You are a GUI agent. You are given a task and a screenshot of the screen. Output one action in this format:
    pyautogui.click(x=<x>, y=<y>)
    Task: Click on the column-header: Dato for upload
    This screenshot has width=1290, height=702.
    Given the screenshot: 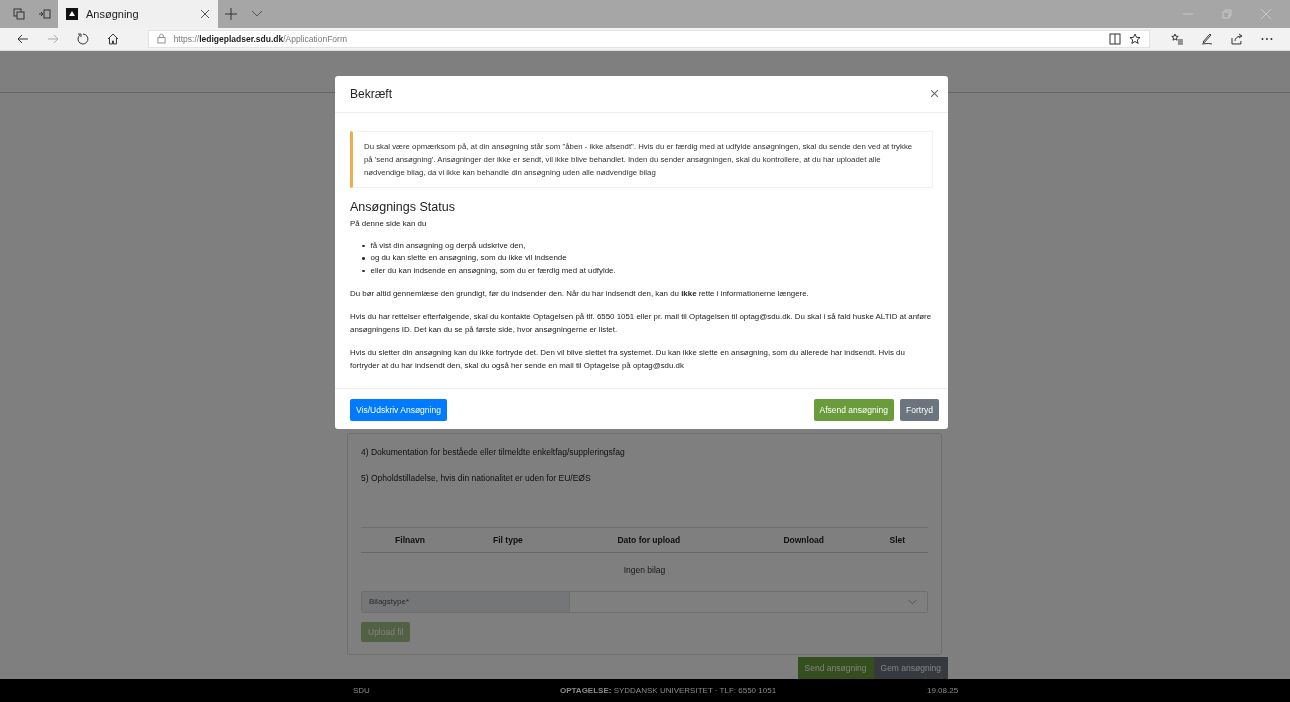 What is the action you would take?
    pyautogui.click(x=648, y=539)
    